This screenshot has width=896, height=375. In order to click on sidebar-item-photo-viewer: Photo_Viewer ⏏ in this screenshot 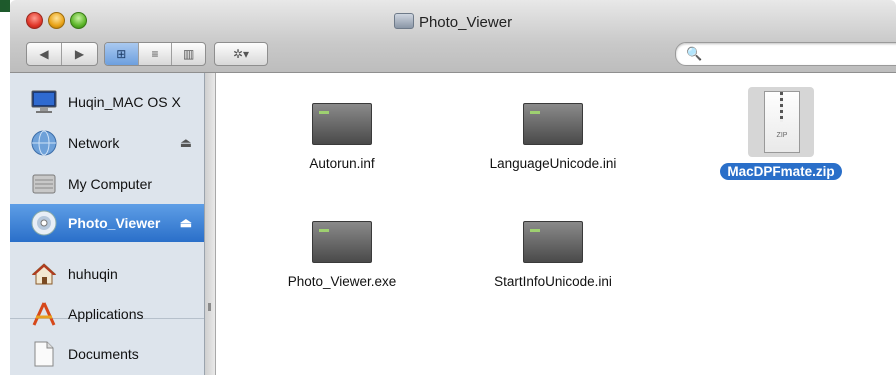, I will do `click(107, 223)`.